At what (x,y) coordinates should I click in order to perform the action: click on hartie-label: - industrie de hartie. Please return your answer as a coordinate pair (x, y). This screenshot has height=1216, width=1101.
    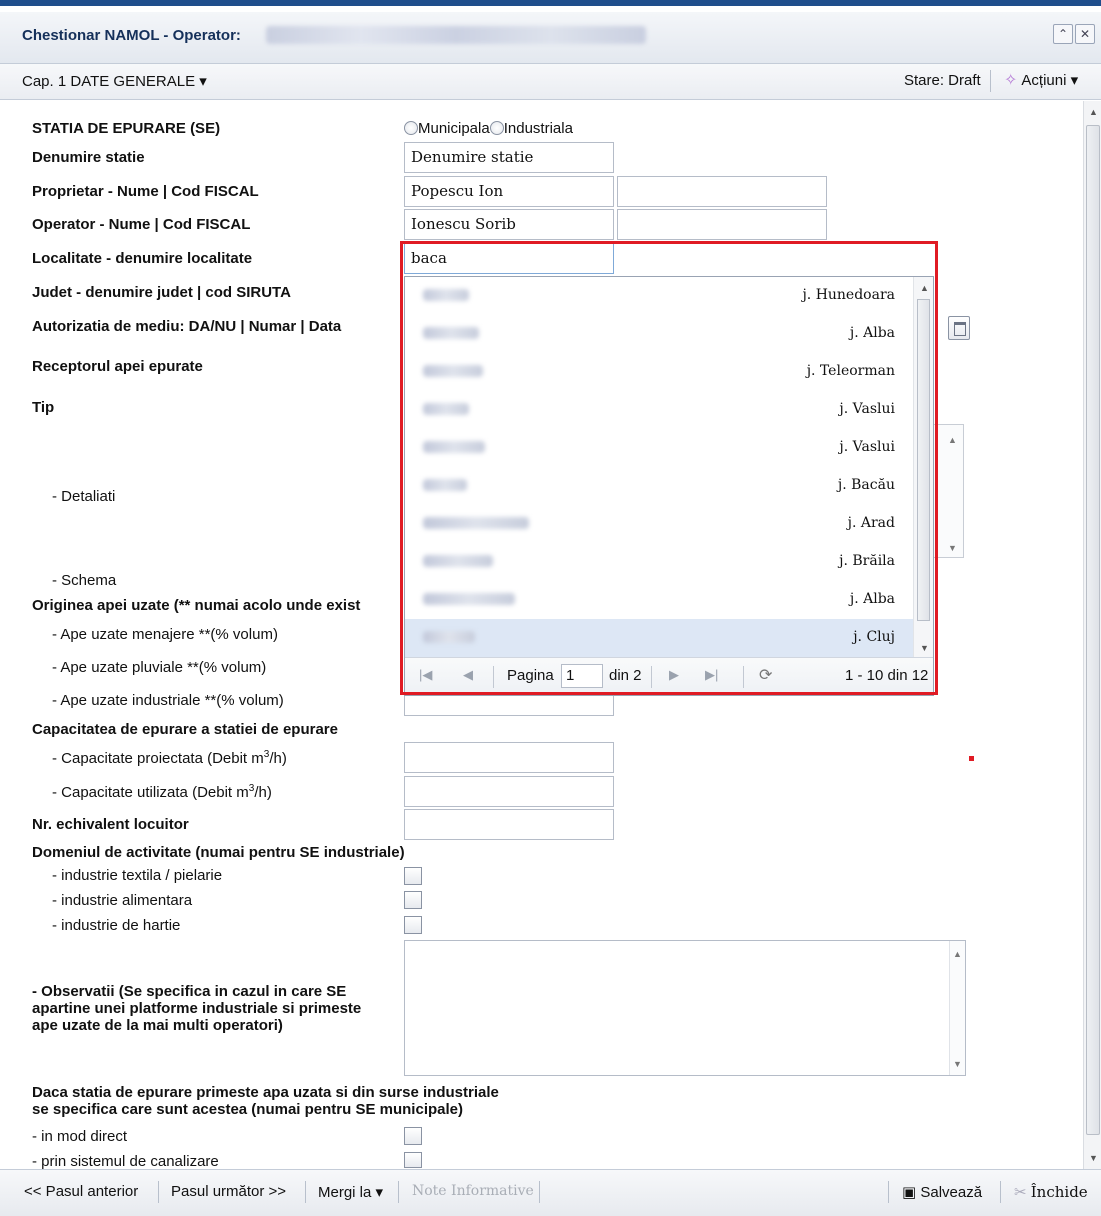
    Looking at the image, I should click on (116, 925).